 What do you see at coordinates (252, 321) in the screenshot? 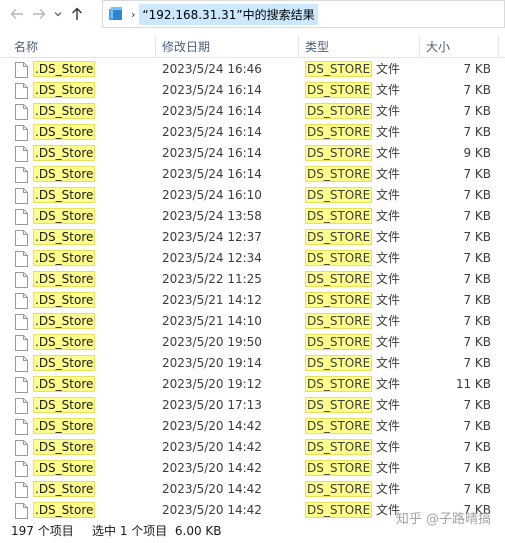
I see `table-row: .DS_Store 2023/5/21 14:10 DS_STORE 文件 7 KB` at bounding box center [252, 321].